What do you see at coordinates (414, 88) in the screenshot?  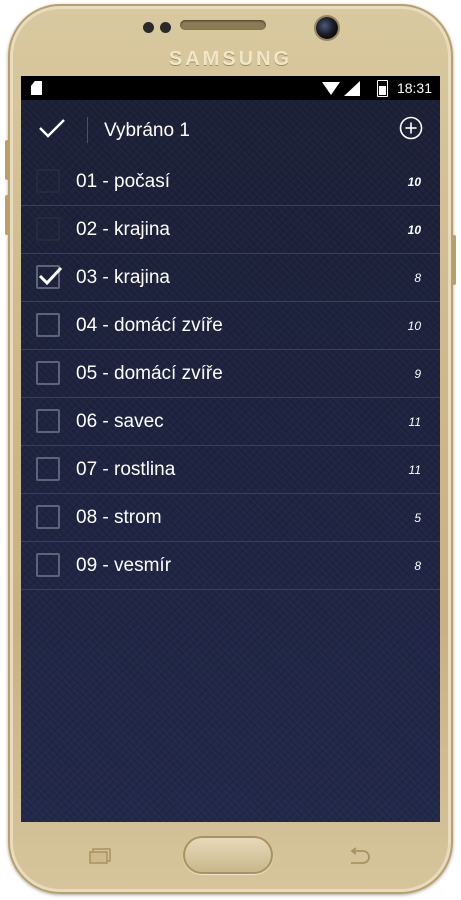 I see `status-time: 18:31` at bounding box center [414, 88].